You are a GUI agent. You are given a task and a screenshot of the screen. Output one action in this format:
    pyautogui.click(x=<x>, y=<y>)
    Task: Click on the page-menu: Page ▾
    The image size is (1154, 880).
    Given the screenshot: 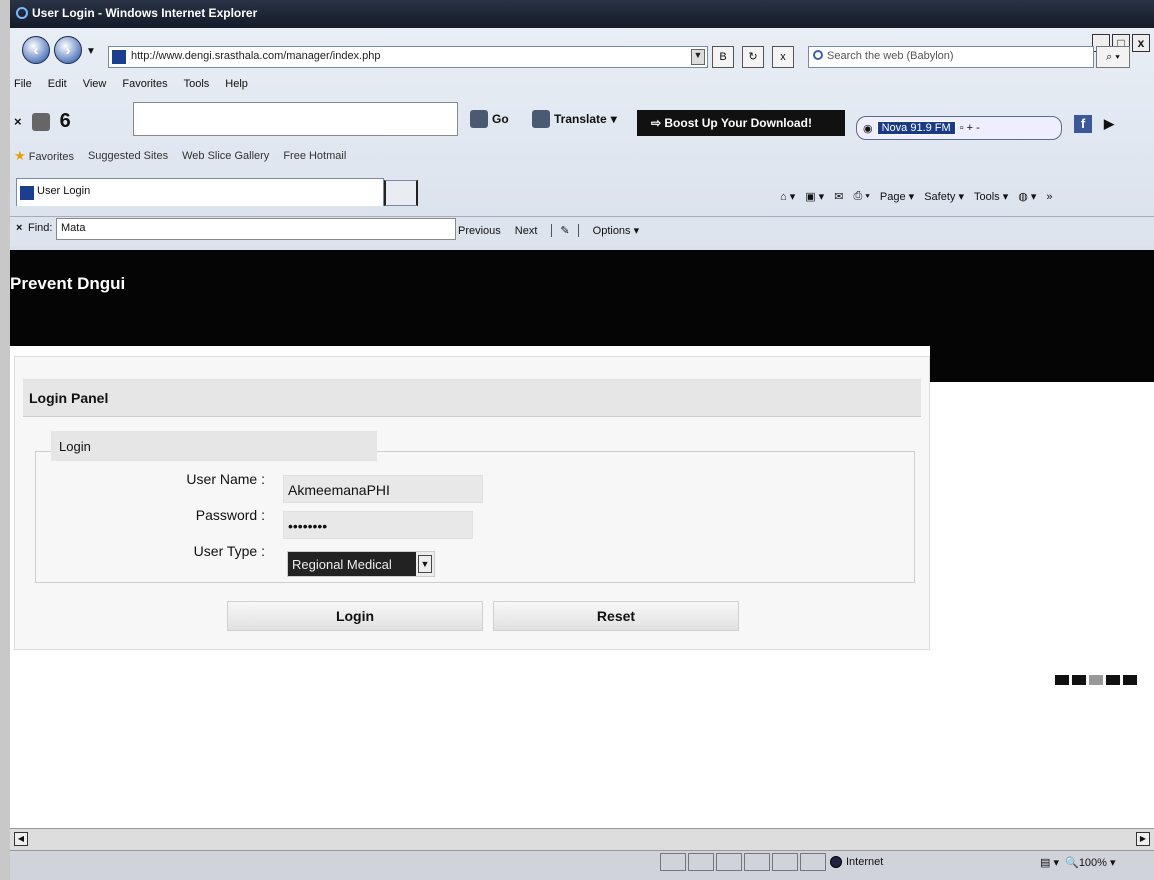 What is the action you would take?
    pyautogui.click(x=897, y=196)
    